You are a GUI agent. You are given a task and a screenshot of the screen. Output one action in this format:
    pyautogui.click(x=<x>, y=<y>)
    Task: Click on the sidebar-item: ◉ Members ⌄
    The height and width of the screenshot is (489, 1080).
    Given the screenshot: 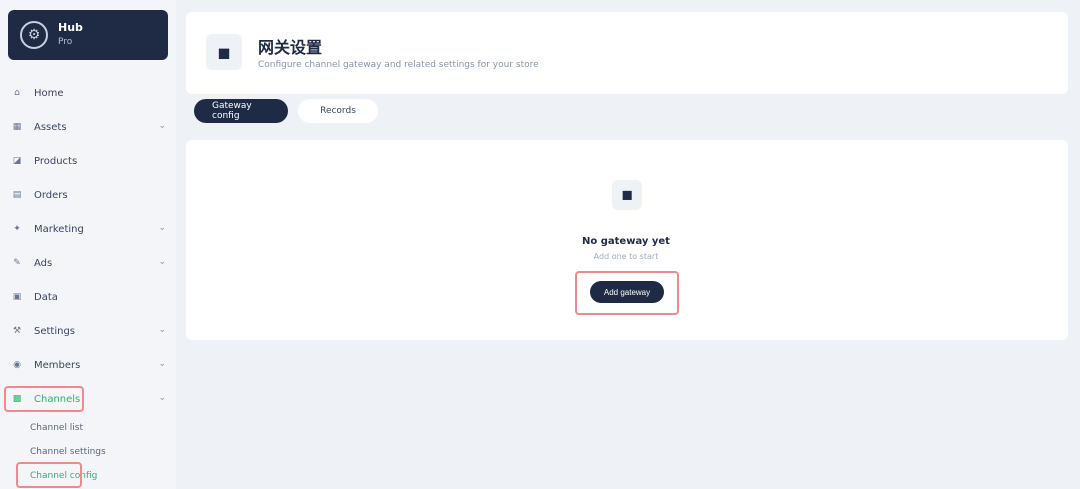 What is the action you would take?
    pyautogui.click(x=88, y=365)
    